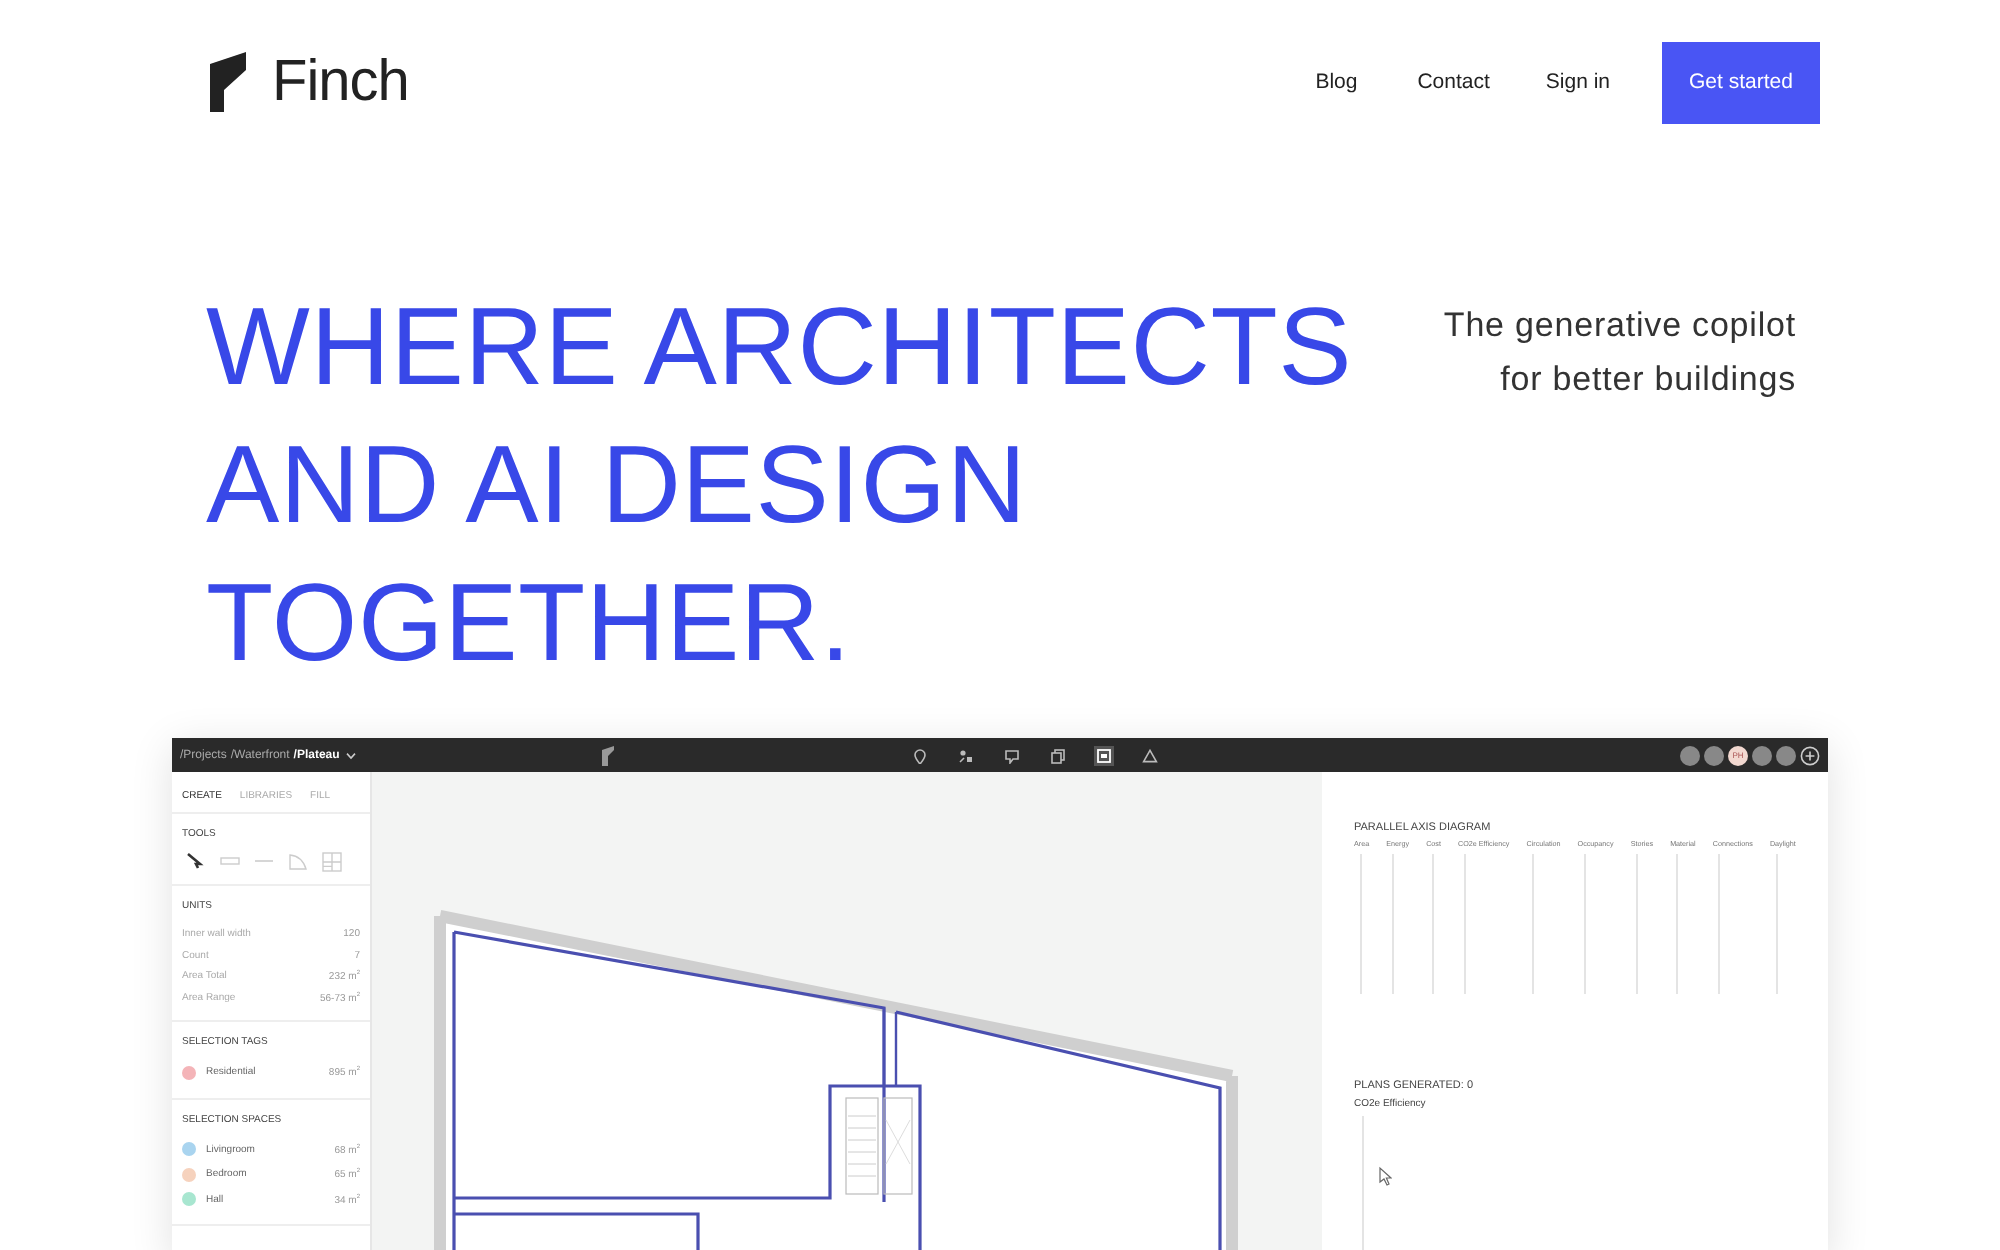 This screenshot has height=1250, width=2000. I want to click on comment-icon, so click(1012, 755).